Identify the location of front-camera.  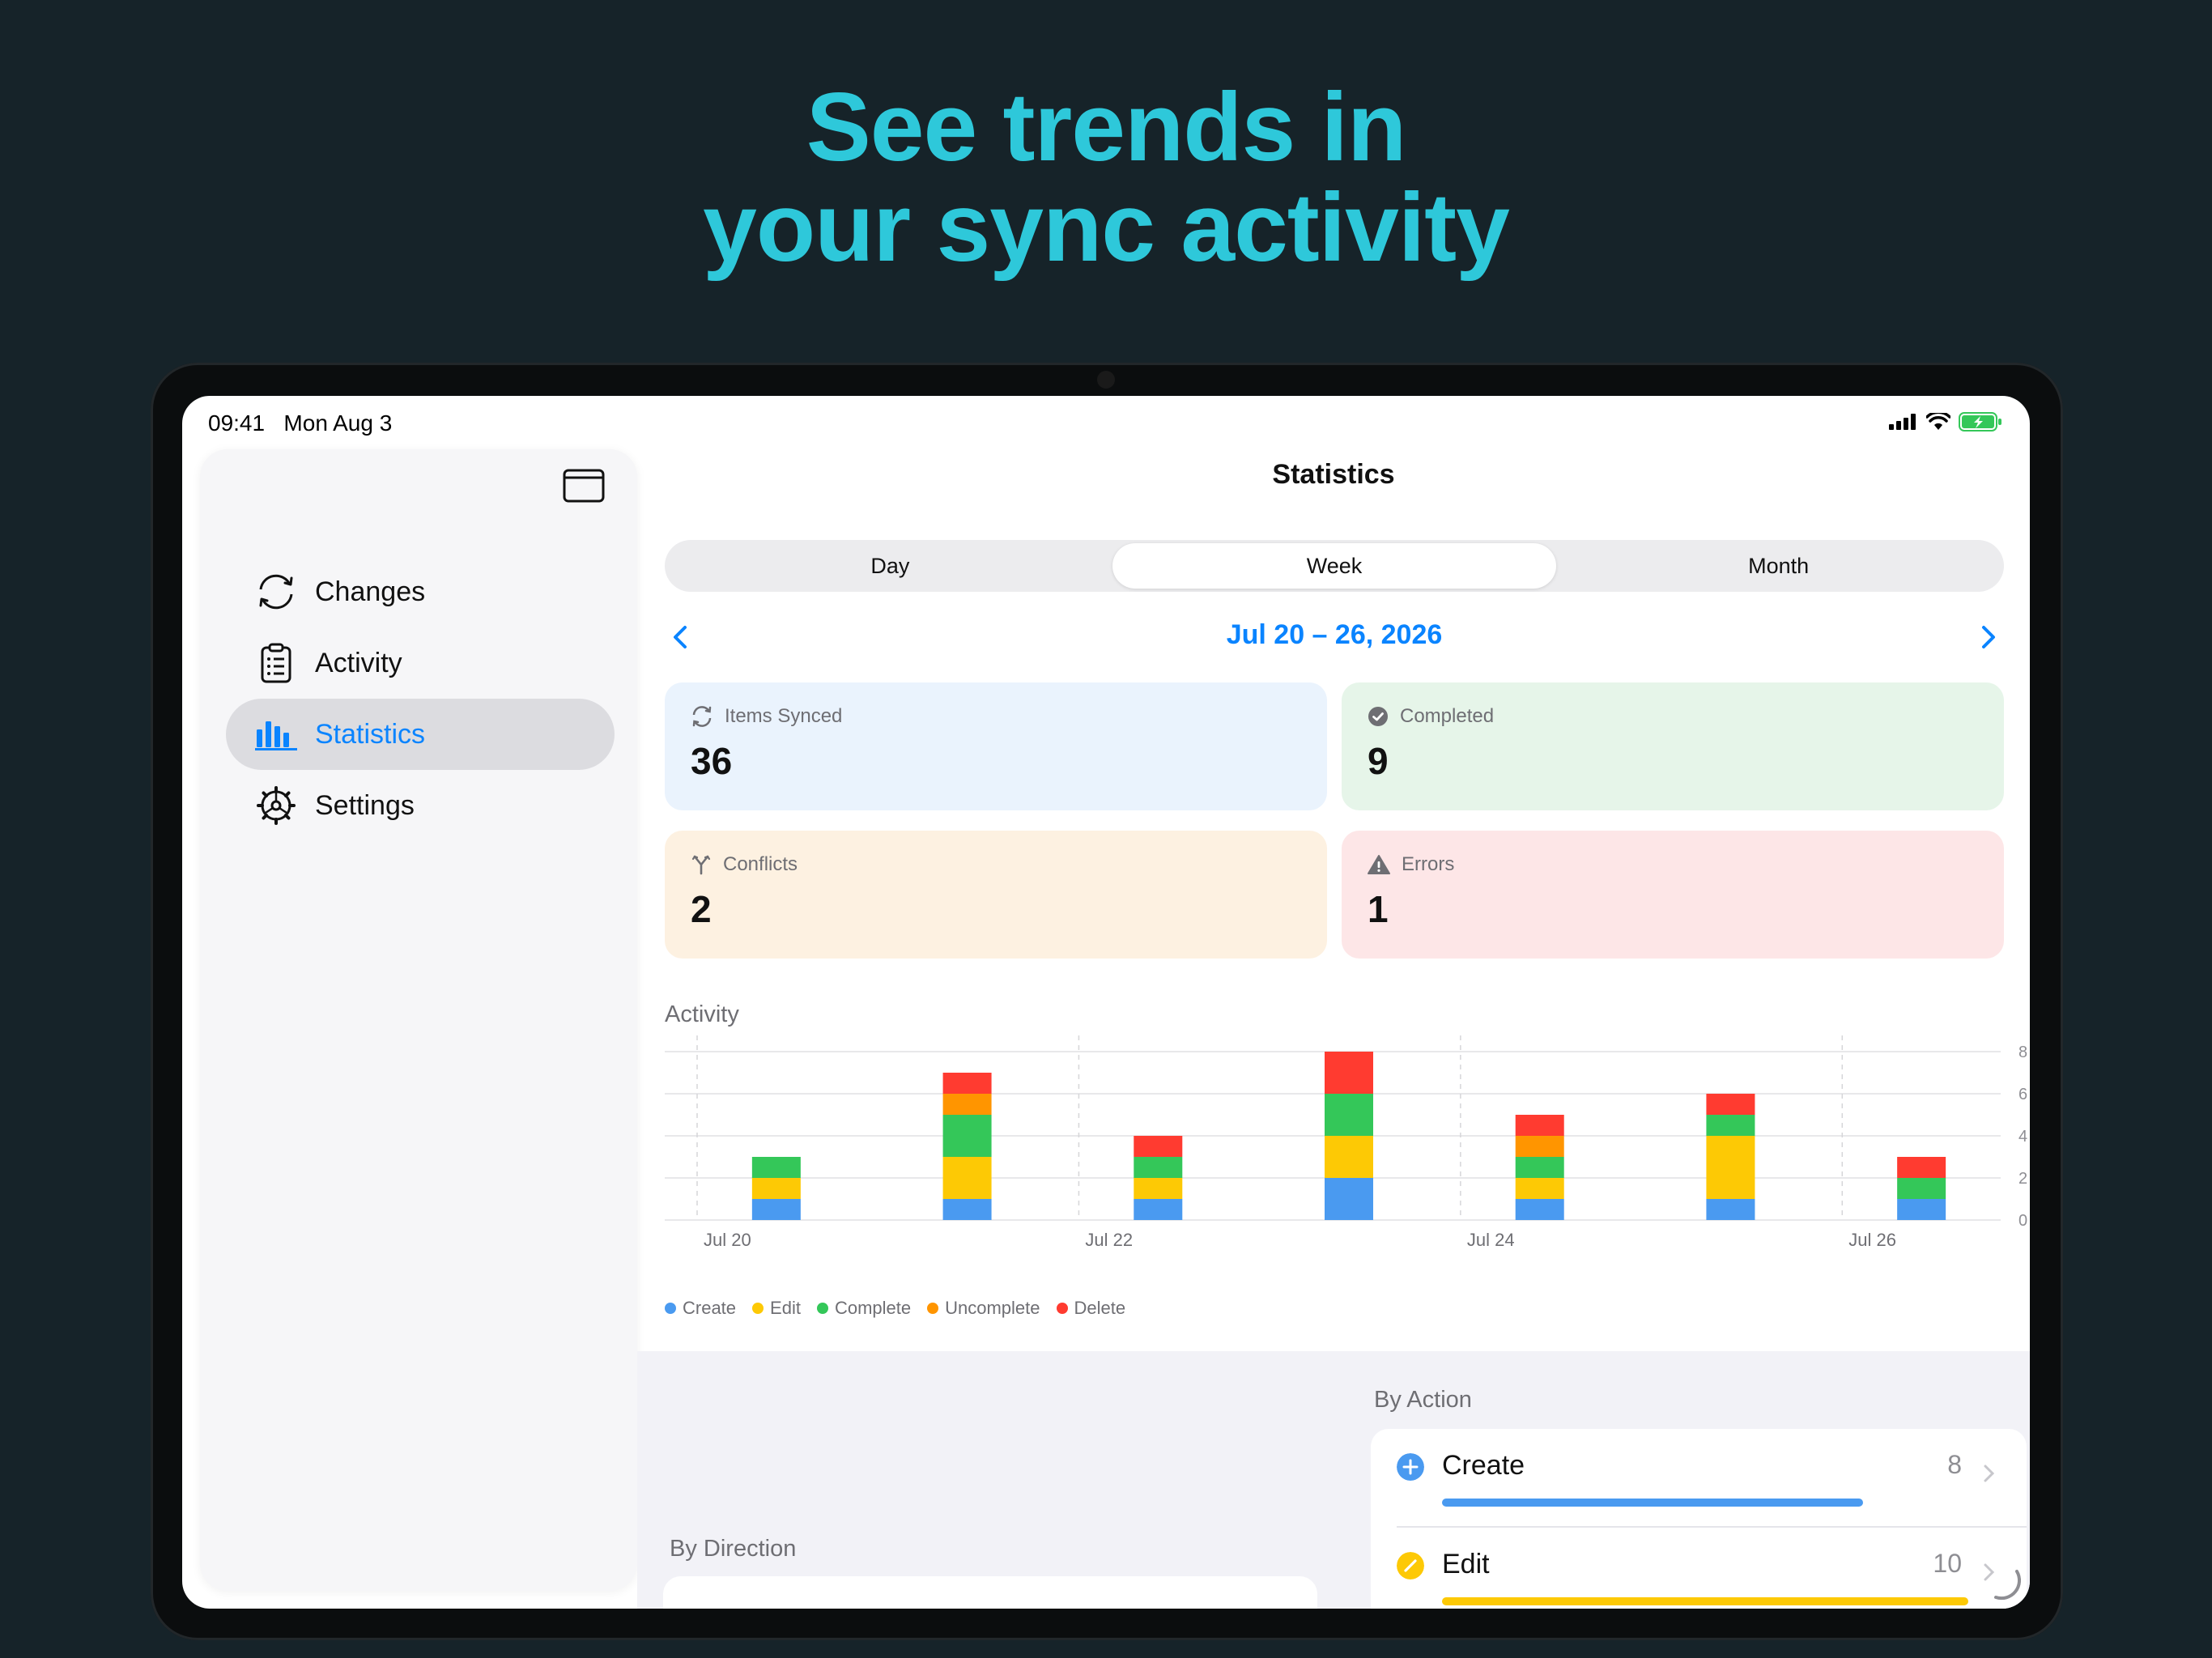
(1106, 380).